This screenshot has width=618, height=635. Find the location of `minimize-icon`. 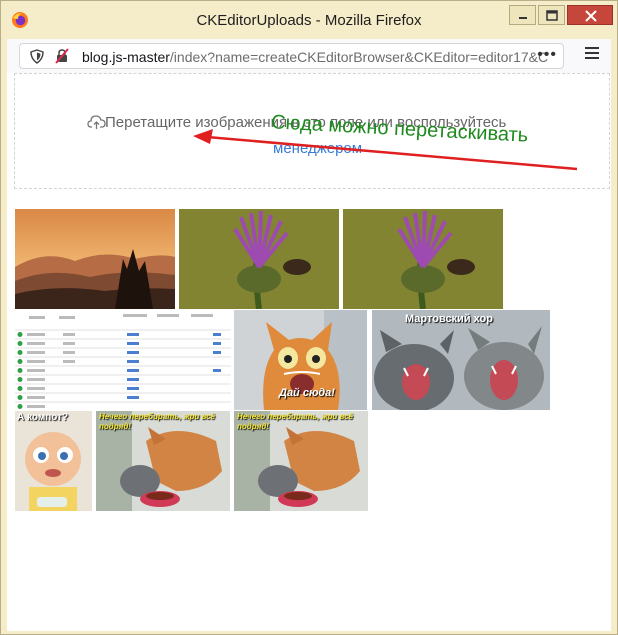

minimize-icon is located at coordinates (523, 18).